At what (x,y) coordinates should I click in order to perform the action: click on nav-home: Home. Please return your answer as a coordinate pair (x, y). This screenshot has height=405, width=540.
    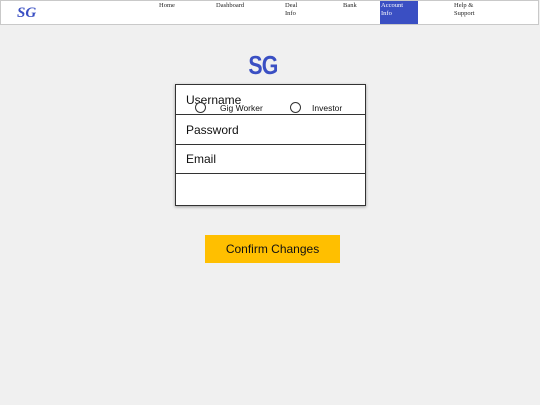
    Looking at the image, I should click on (179, 12).